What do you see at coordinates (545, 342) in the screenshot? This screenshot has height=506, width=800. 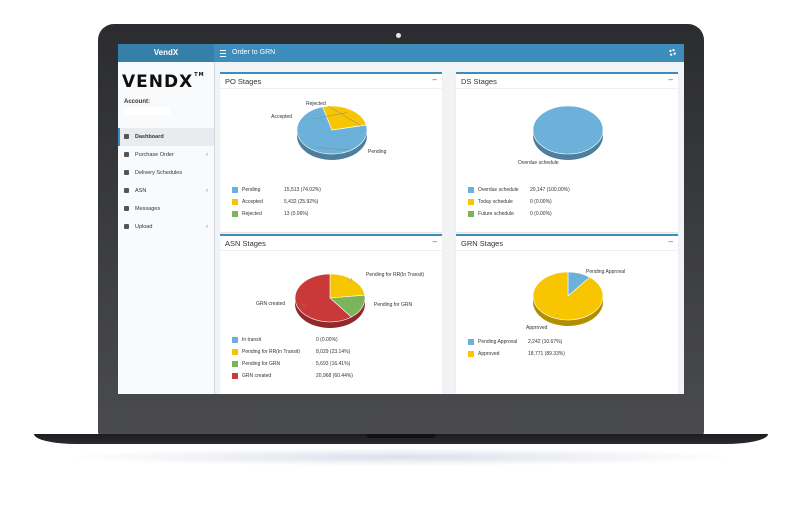 I see `legend-value: 2,242 (10.67%)` at bounding box center [545, 342].